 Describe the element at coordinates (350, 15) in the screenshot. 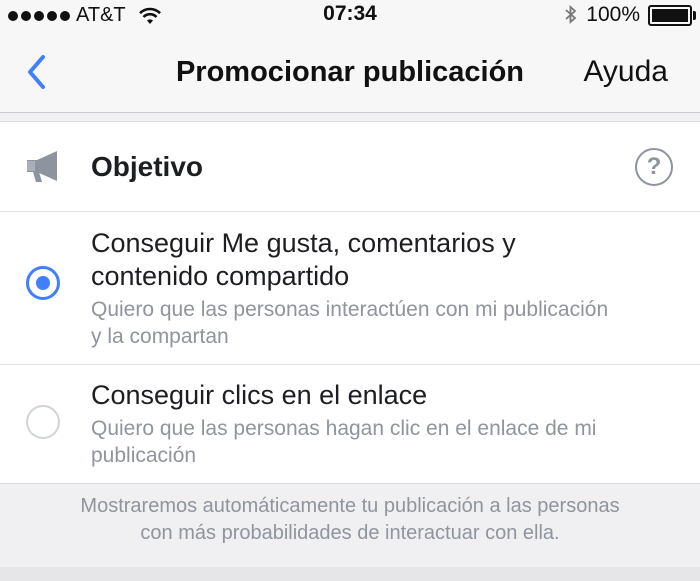

I see `status-bar: AT&T 07:34 100%` at that location.